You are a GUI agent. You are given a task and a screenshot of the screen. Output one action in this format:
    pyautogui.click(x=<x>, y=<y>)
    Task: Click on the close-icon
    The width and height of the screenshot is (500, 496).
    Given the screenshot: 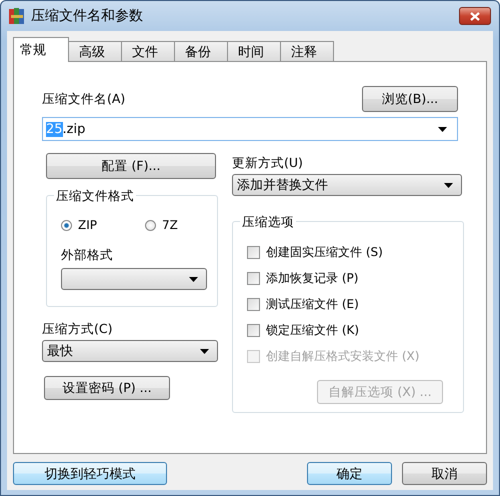 What is the action you would take?
    pyautogui.click(x=475, y=16)
    